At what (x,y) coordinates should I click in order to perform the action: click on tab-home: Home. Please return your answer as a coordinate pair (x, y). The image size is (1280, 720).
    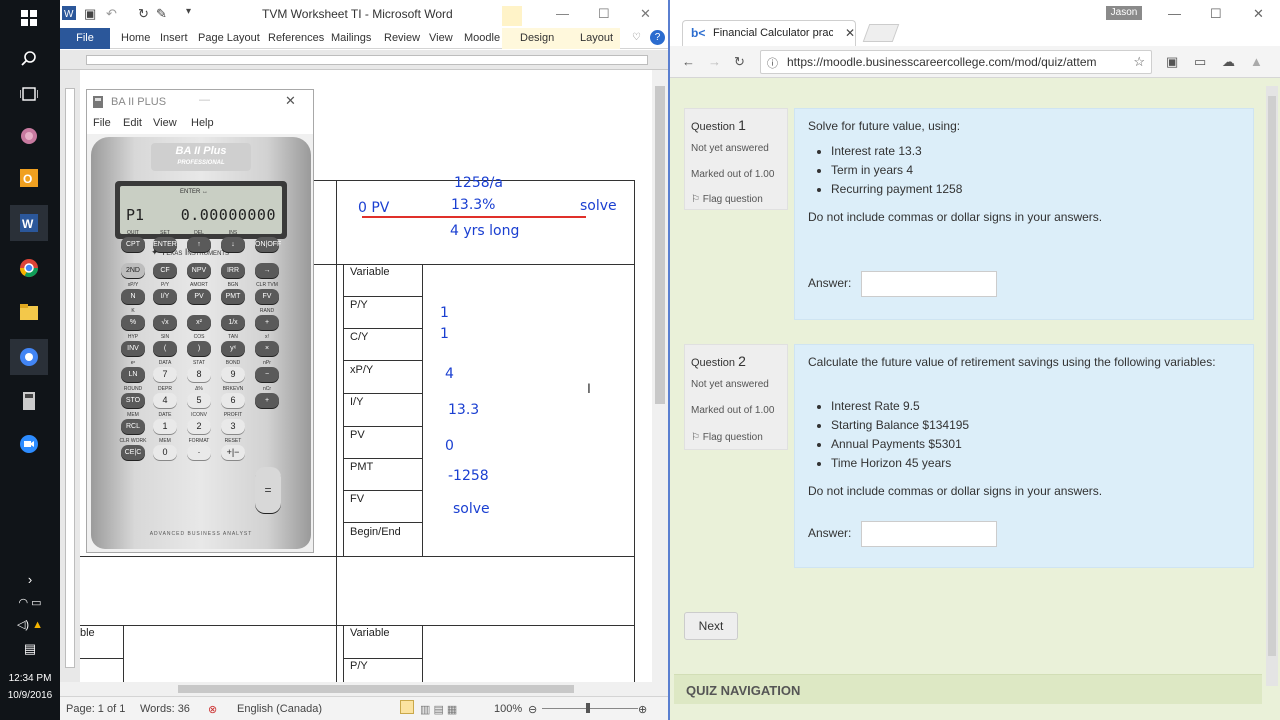
    Looking at the image, I should click on (135, 38).